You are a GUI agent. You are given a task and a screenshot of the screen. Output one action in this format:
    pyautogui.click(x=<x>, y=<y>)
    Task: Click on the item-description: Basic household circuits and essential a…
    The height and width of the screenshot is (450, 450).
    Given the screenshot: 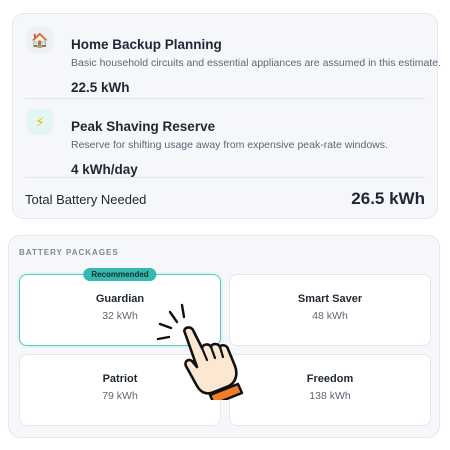 What is the action you would take?
    pyautogui.click(x=256, y=63)
    